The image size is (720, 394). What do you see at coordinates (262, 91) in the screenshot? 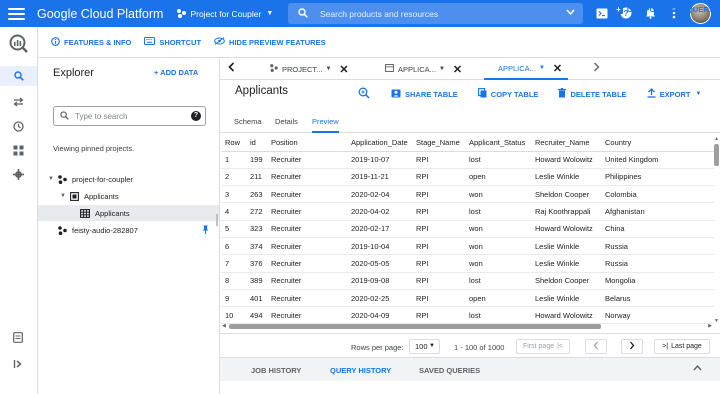
I see `page-title: Applicants` at bounding box center [262, 91].